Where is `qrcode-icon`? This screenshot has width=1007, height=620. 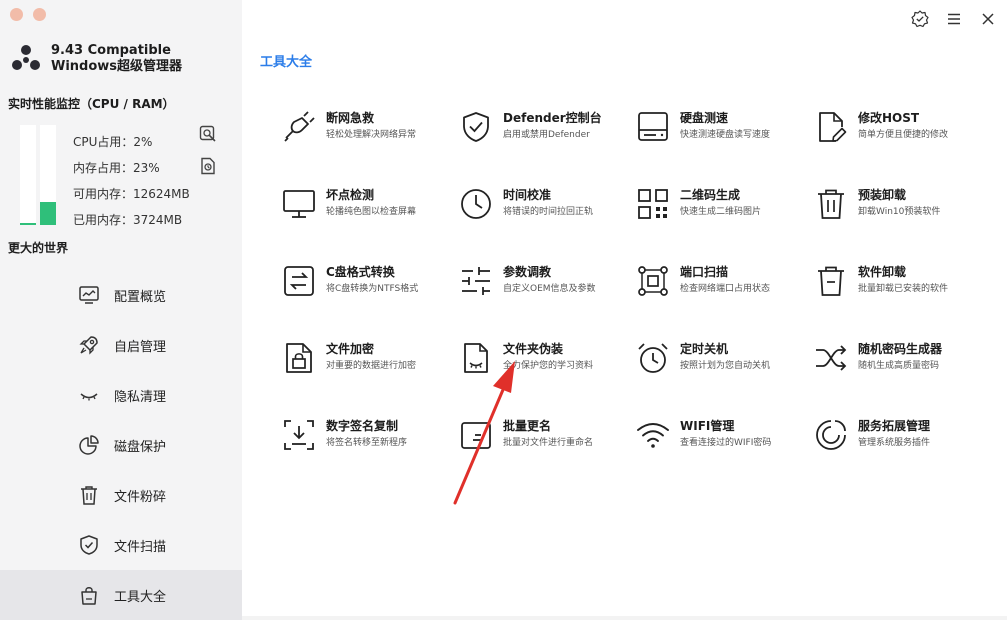
qrcode-icon is located at coordinates (653, 204).